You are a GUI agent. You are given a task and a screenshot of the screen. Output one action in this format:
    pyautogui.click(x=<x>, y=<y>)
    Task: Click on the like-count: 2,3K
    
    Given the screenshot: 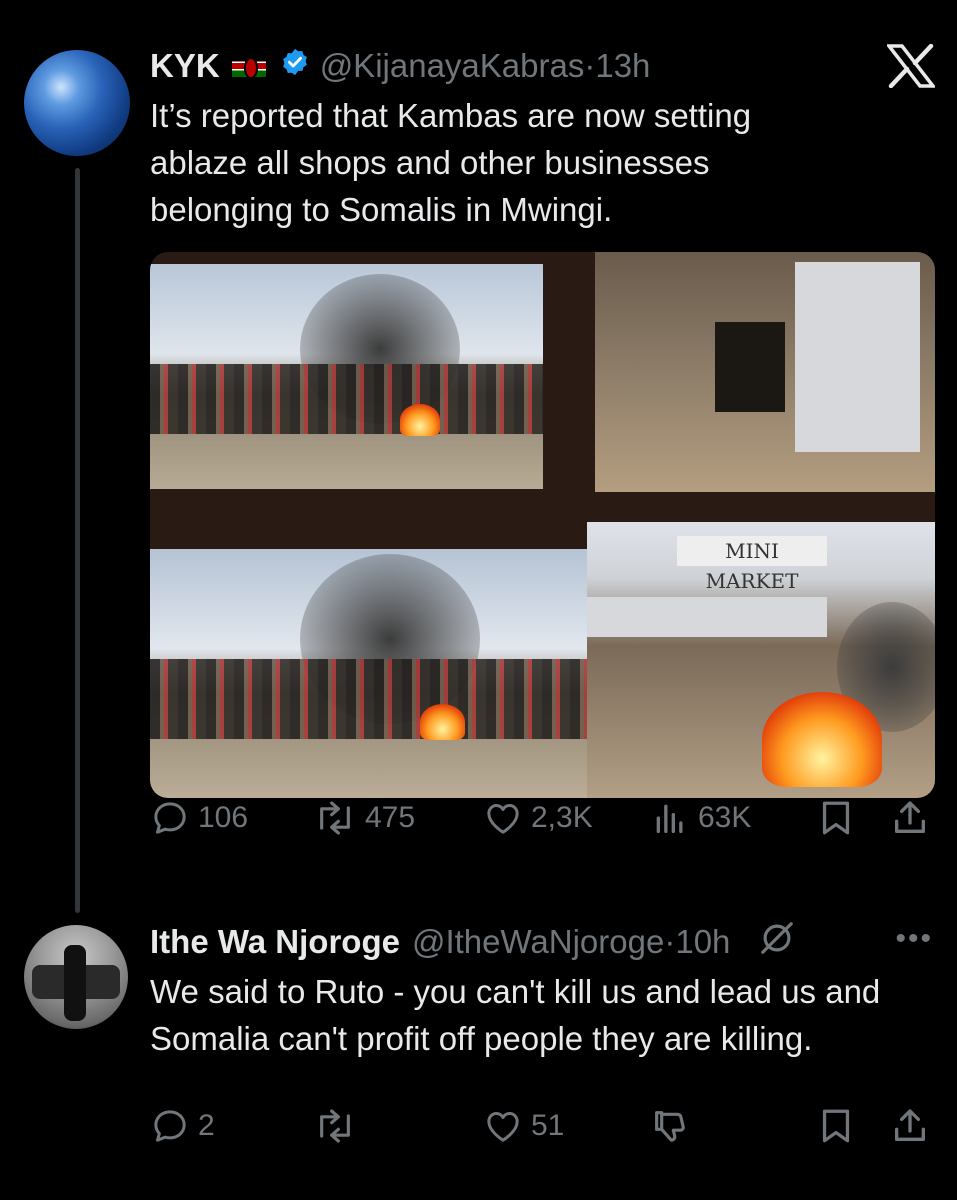 What is the action you would take?
    pyautogui.click(x=562, y=817)
    